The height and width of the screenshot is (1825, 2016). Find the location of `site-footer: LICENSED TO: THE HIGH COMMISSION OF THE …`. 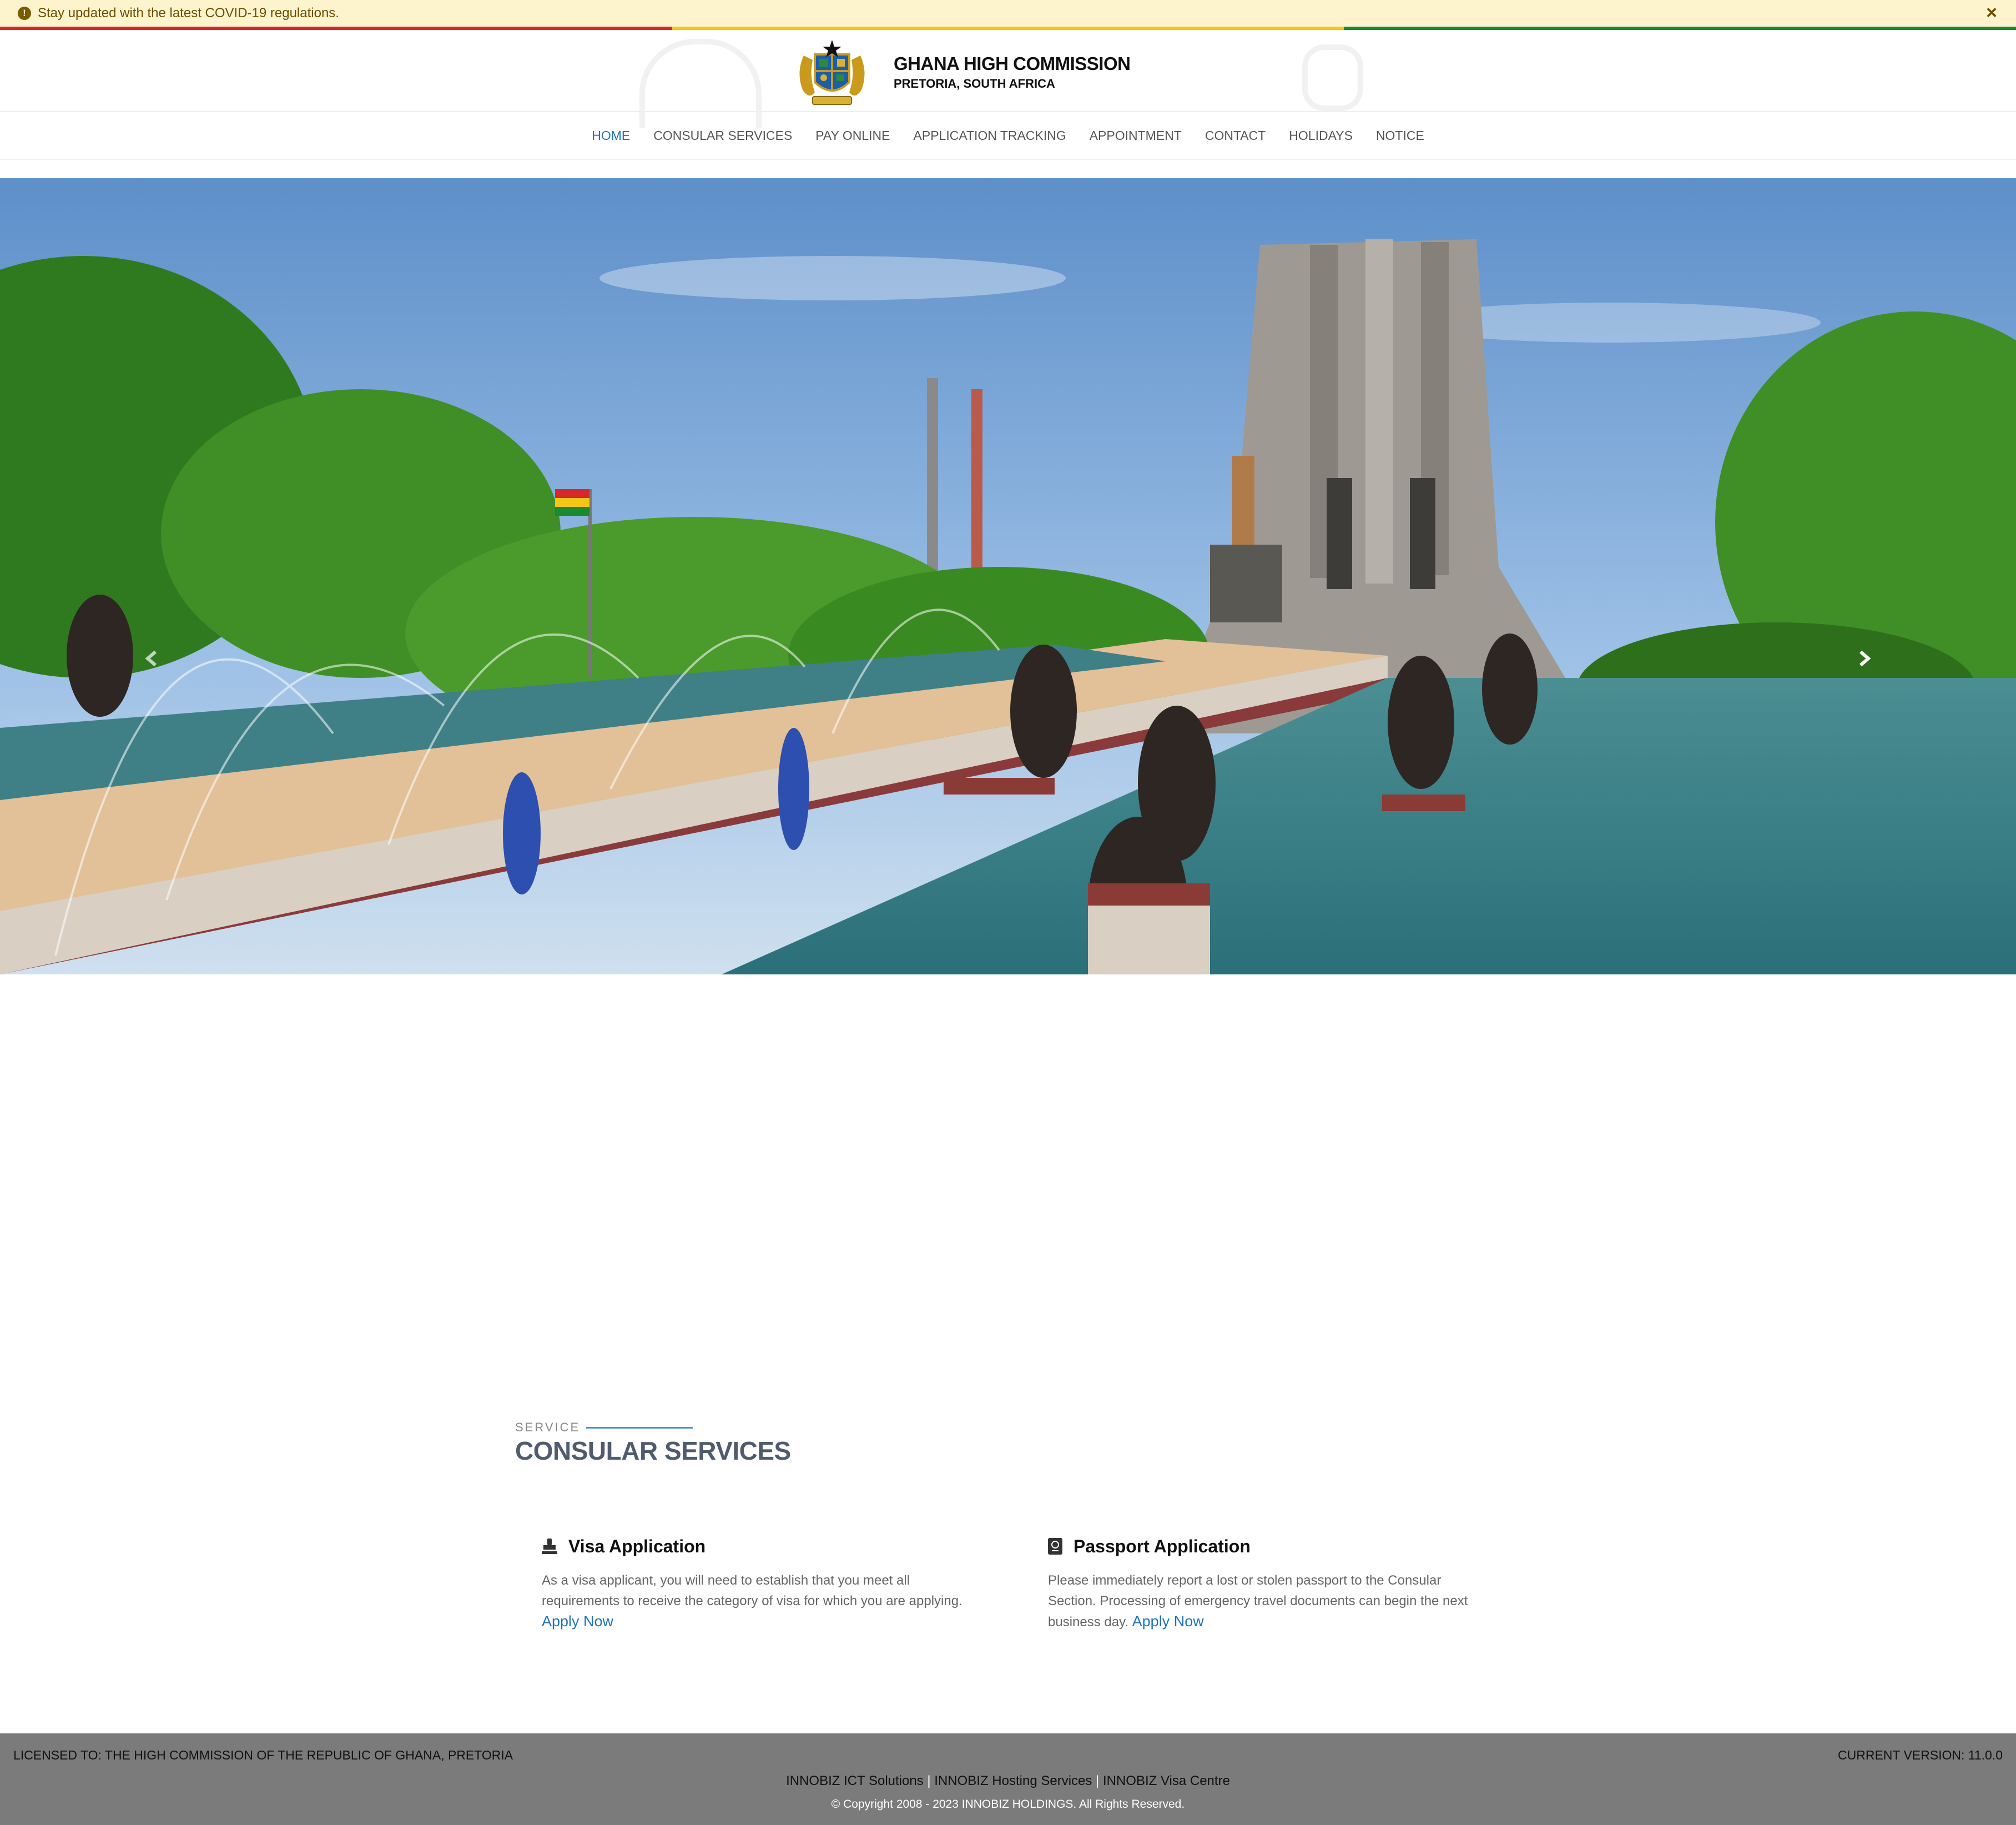

site-footer: LICENSED TO: THE HIGH COMMISSION OF THE … is located at coordinates (1008, 1779).